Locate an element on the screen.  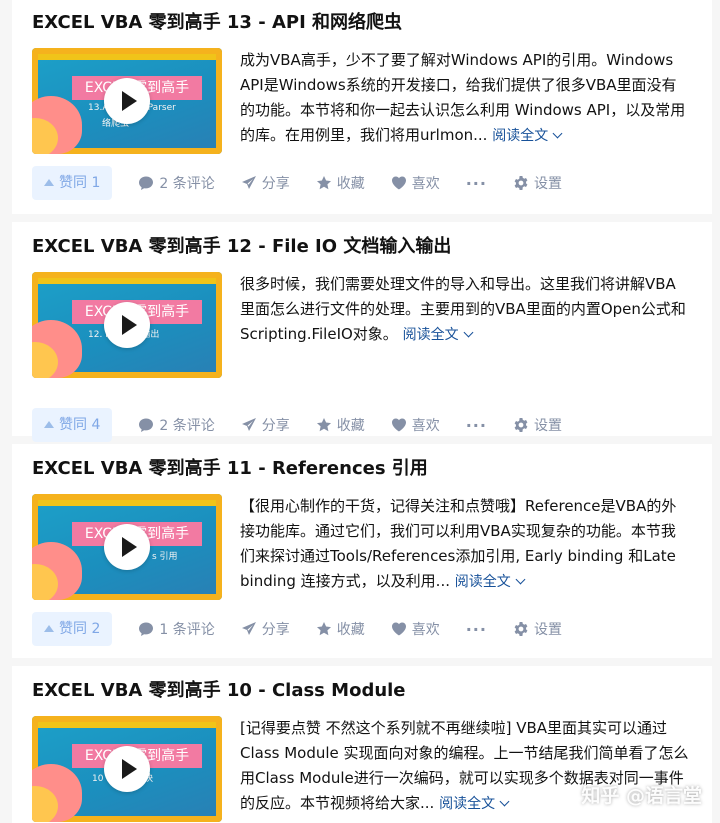
action-bar: 赞同 2 1 条评论 分享 收藏 喜欢 ··· 设置 is located at coordinates (362, 629).